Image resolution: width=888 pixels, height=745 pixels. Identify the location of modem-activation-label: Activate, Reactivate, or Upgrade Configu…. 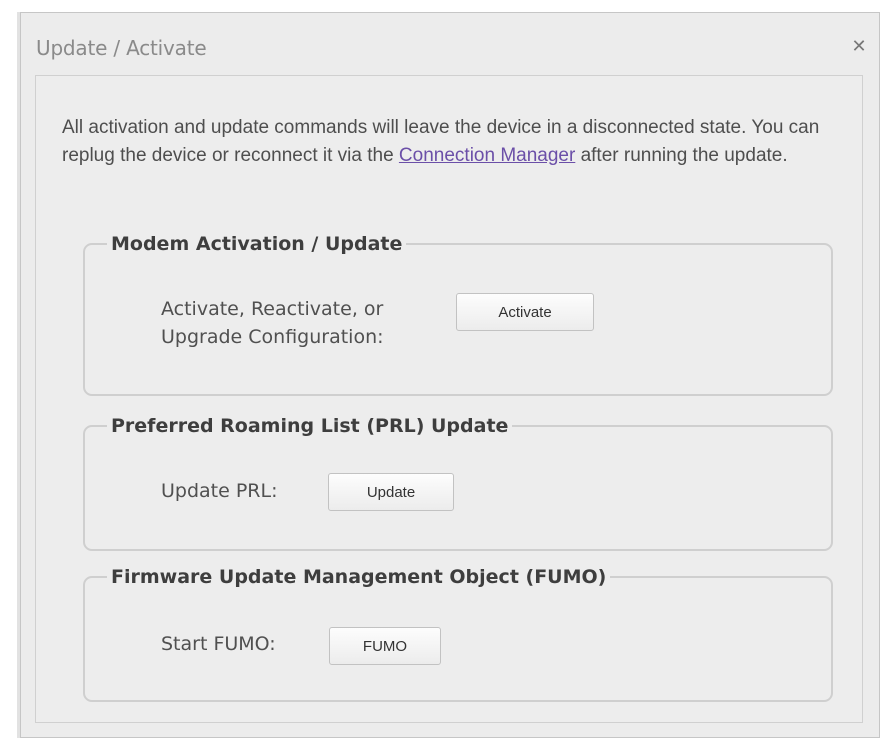
(272, 323).